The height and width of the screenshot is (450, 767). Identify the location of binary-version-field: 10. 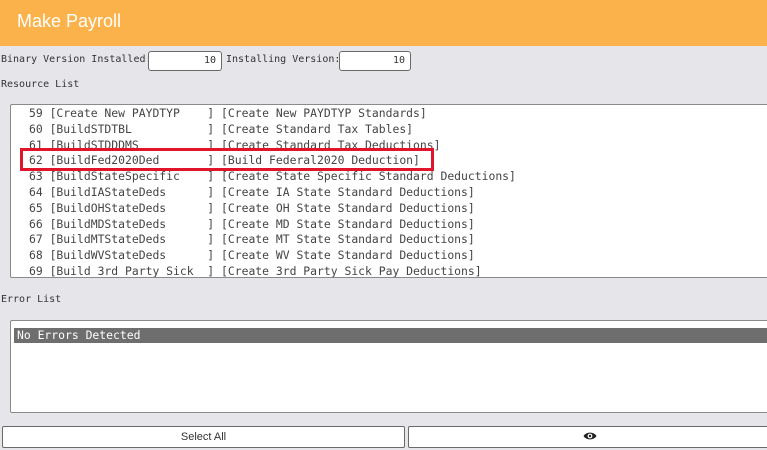
(185, 61).